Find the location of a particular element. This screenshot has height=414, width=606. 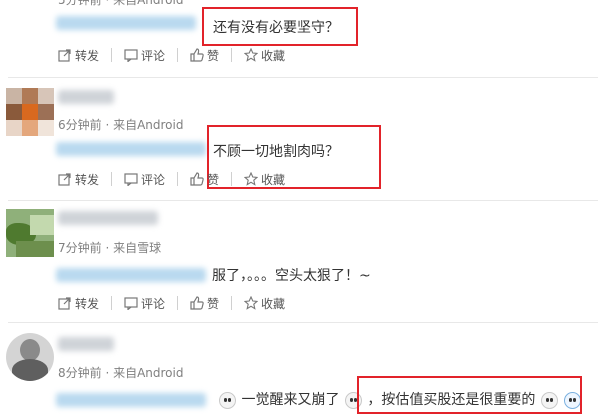

comment-text: 服了，。。。空头太狠了！~ is located at coordinates (291, 276).